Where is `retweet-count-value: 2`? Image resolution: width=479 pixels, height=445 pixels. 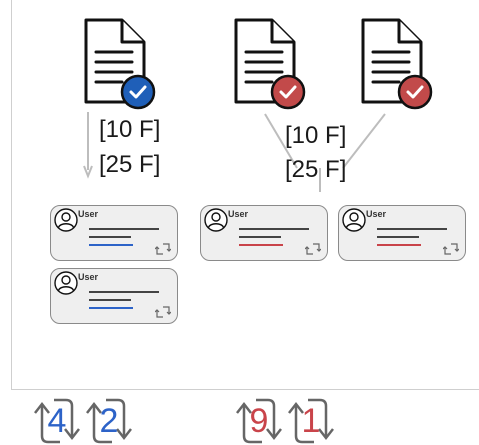 retweet-count-value: 2 is located at coordinates (109, 421).